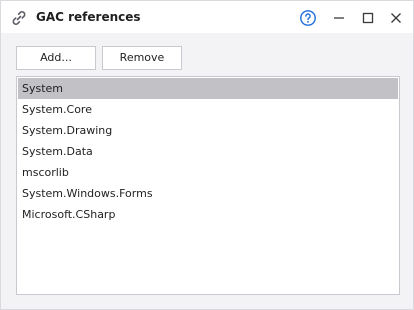 The width and height of the screenshot is (414, 310). I want to click on link-icon, so click(19, 18).